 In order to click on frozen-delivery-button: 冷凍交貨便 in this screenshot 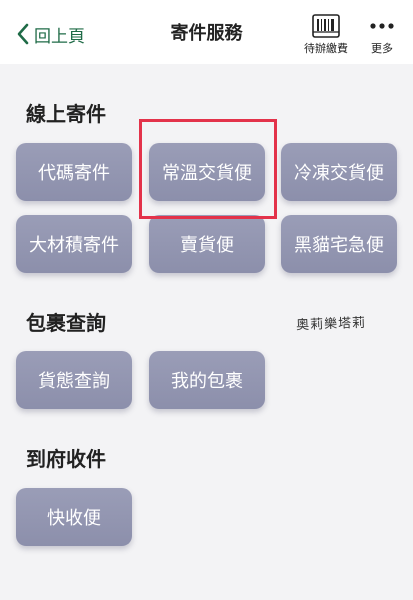, I will do `click(339, 172)`.